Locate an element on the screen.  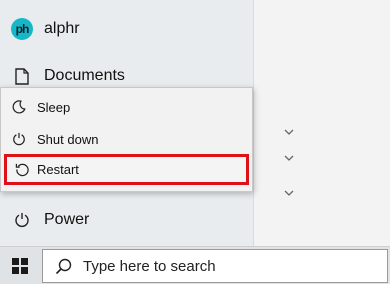
search-box: Type here to search is located at coordinates (215, 266).